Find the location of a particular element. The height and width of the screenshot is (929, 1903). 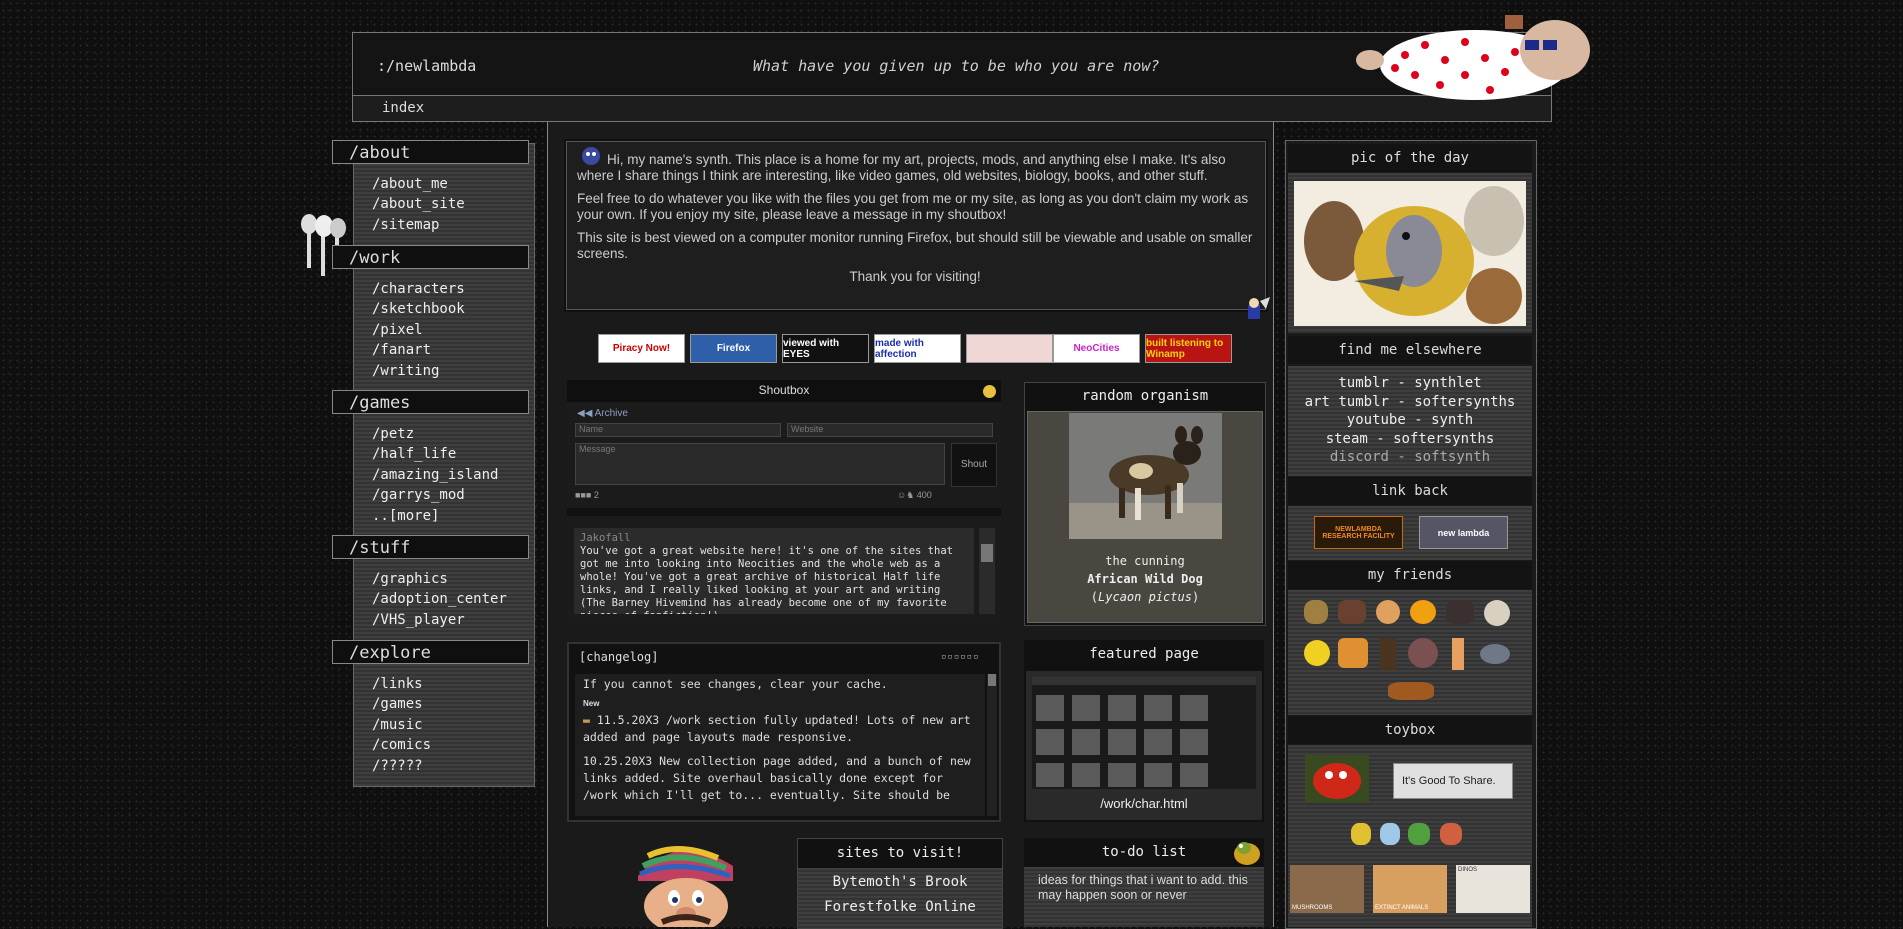

sidebar-section-games: /games is located at coordinates (430, 402).